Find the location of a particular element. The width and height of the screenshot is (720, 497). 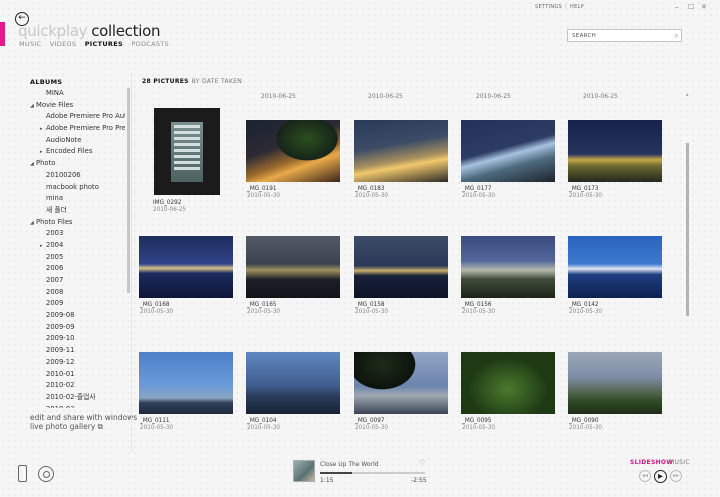

album-item: 2003 is located at coordinates (77, 234).